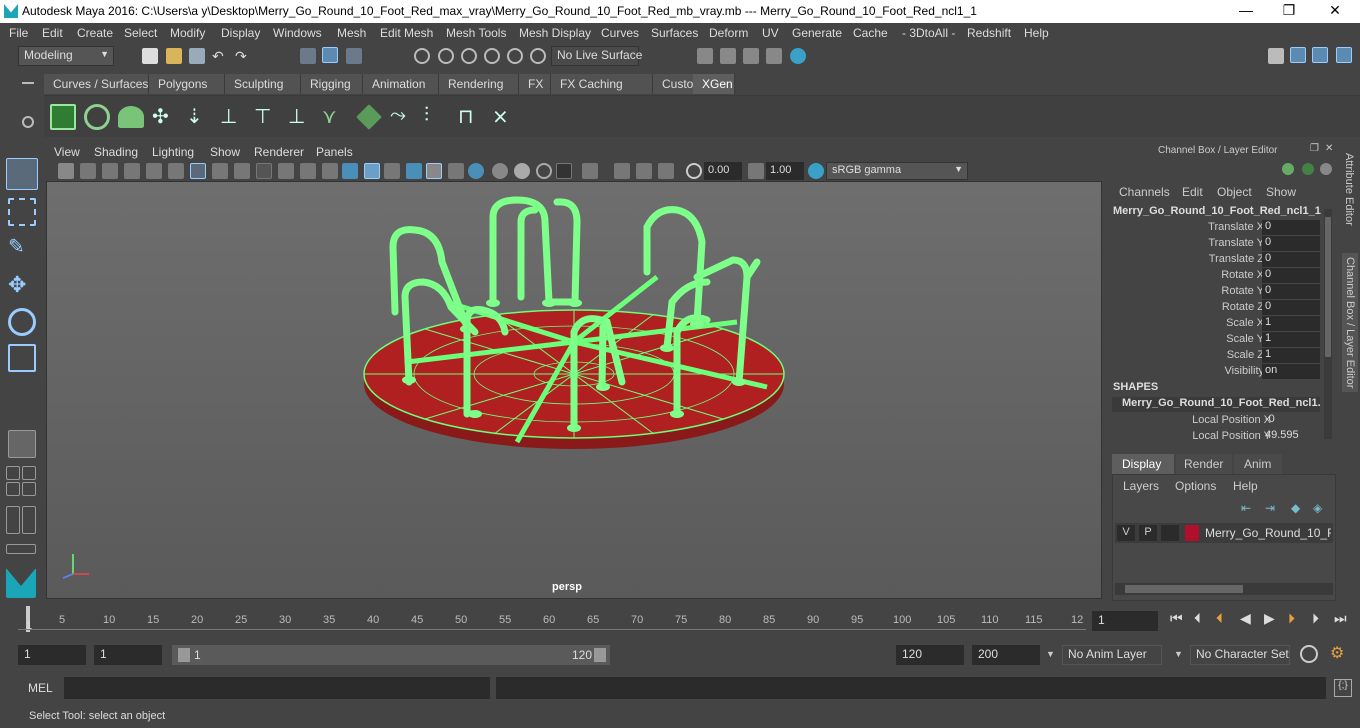  What do you see at coordinates (1289, 11) in the screenshot?
I see `maximize-button: ❐` at bounding box center [1289, 11].